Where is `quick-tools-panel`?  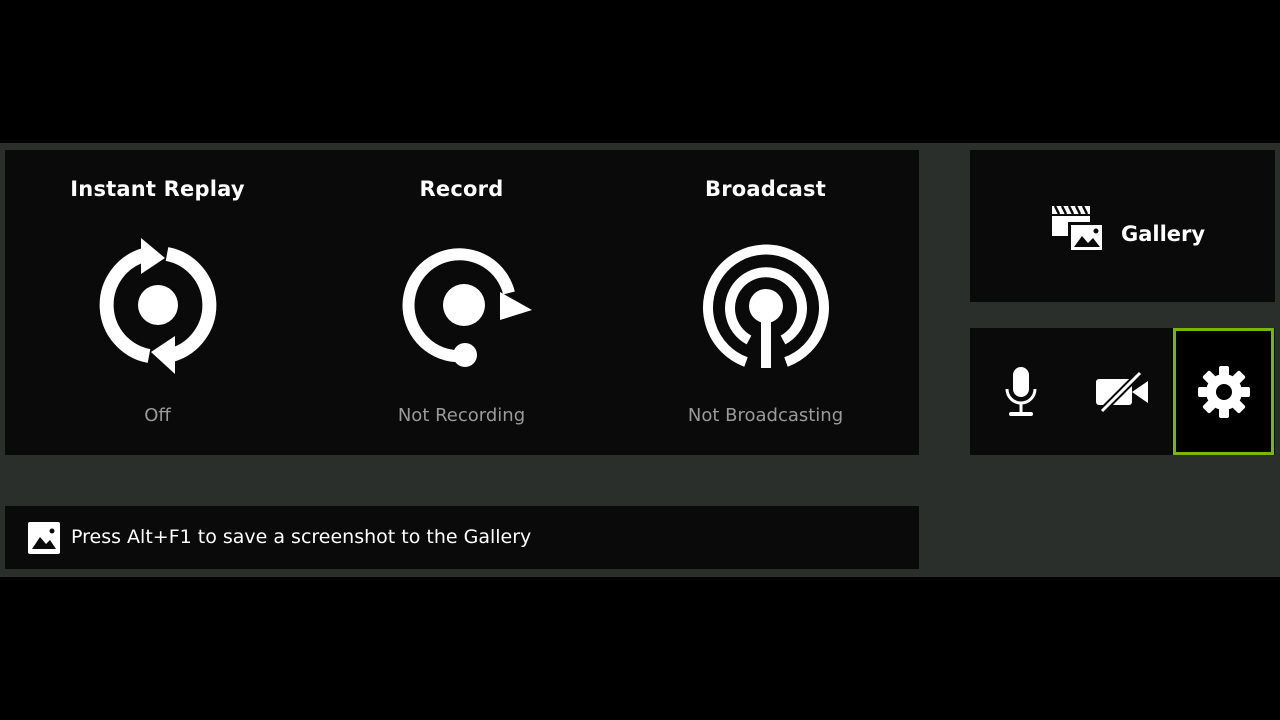 quick-tools-panel is located at coordinates (1122, 391).